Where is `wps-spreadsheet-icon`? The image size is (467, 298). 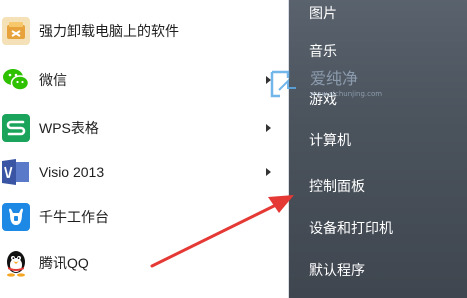
wps-spreadsheet-icon is located at coordinates (16, 128).